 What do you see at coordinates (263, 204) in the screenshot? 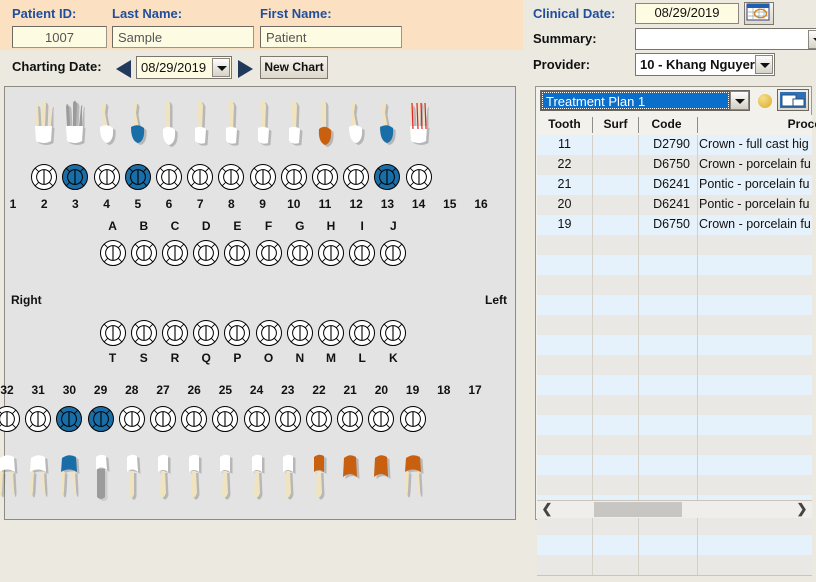
I see `upper-tooth-number-9: 9` at bounding box center [263, 204].